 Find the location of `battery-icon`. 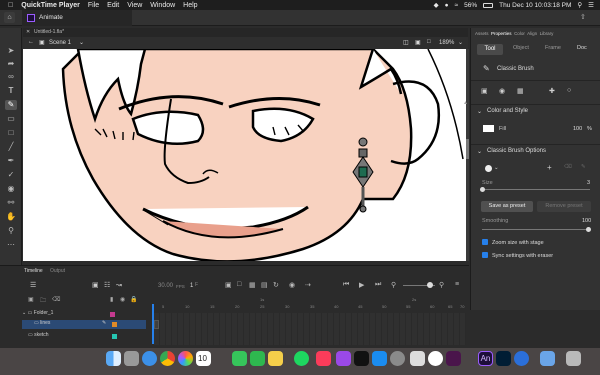

battery-icon is located at coordinates (488, 5).